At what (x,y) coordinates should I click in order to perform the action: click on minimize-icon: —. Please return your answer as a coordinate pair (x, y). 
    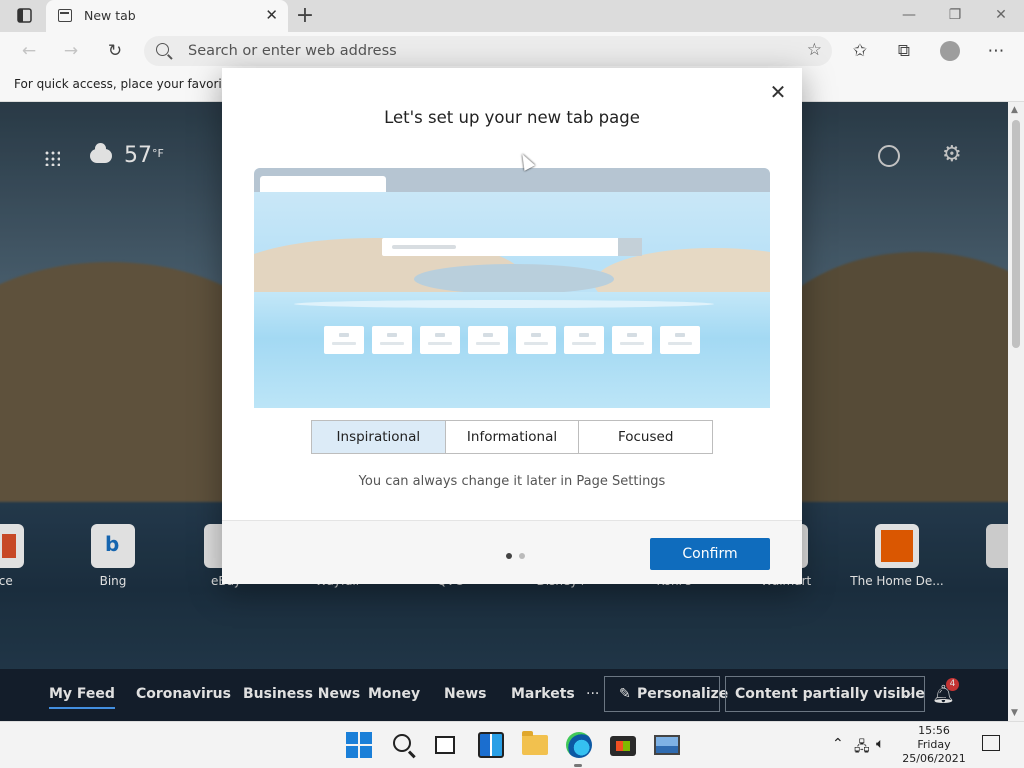
    Looking at the image, I should click on (909, 16).